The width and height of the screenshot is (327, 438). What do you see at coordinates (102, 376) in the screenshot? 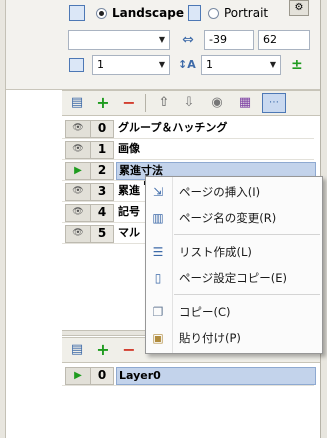
I see `layer-index: 0` at bounding box center [102, 376].